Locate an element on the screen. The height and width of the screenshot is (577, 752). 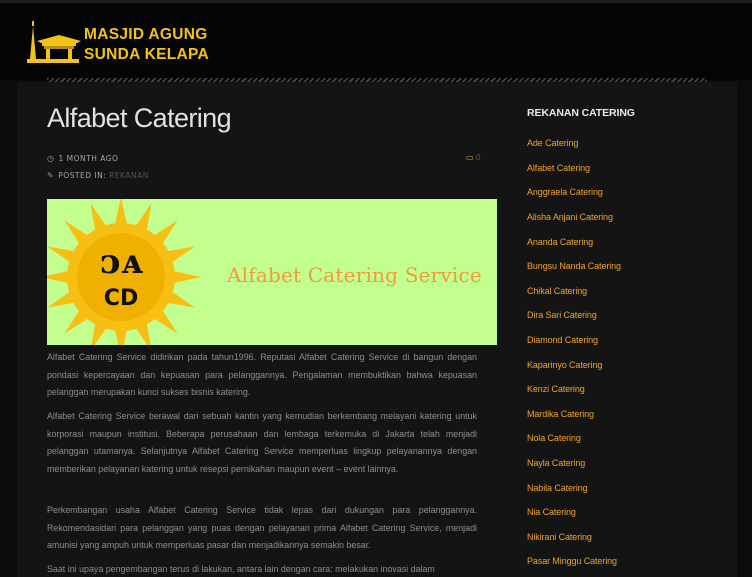
sidebar-link-ade-catering: Ade Catering is located at coordinates (552, 143).